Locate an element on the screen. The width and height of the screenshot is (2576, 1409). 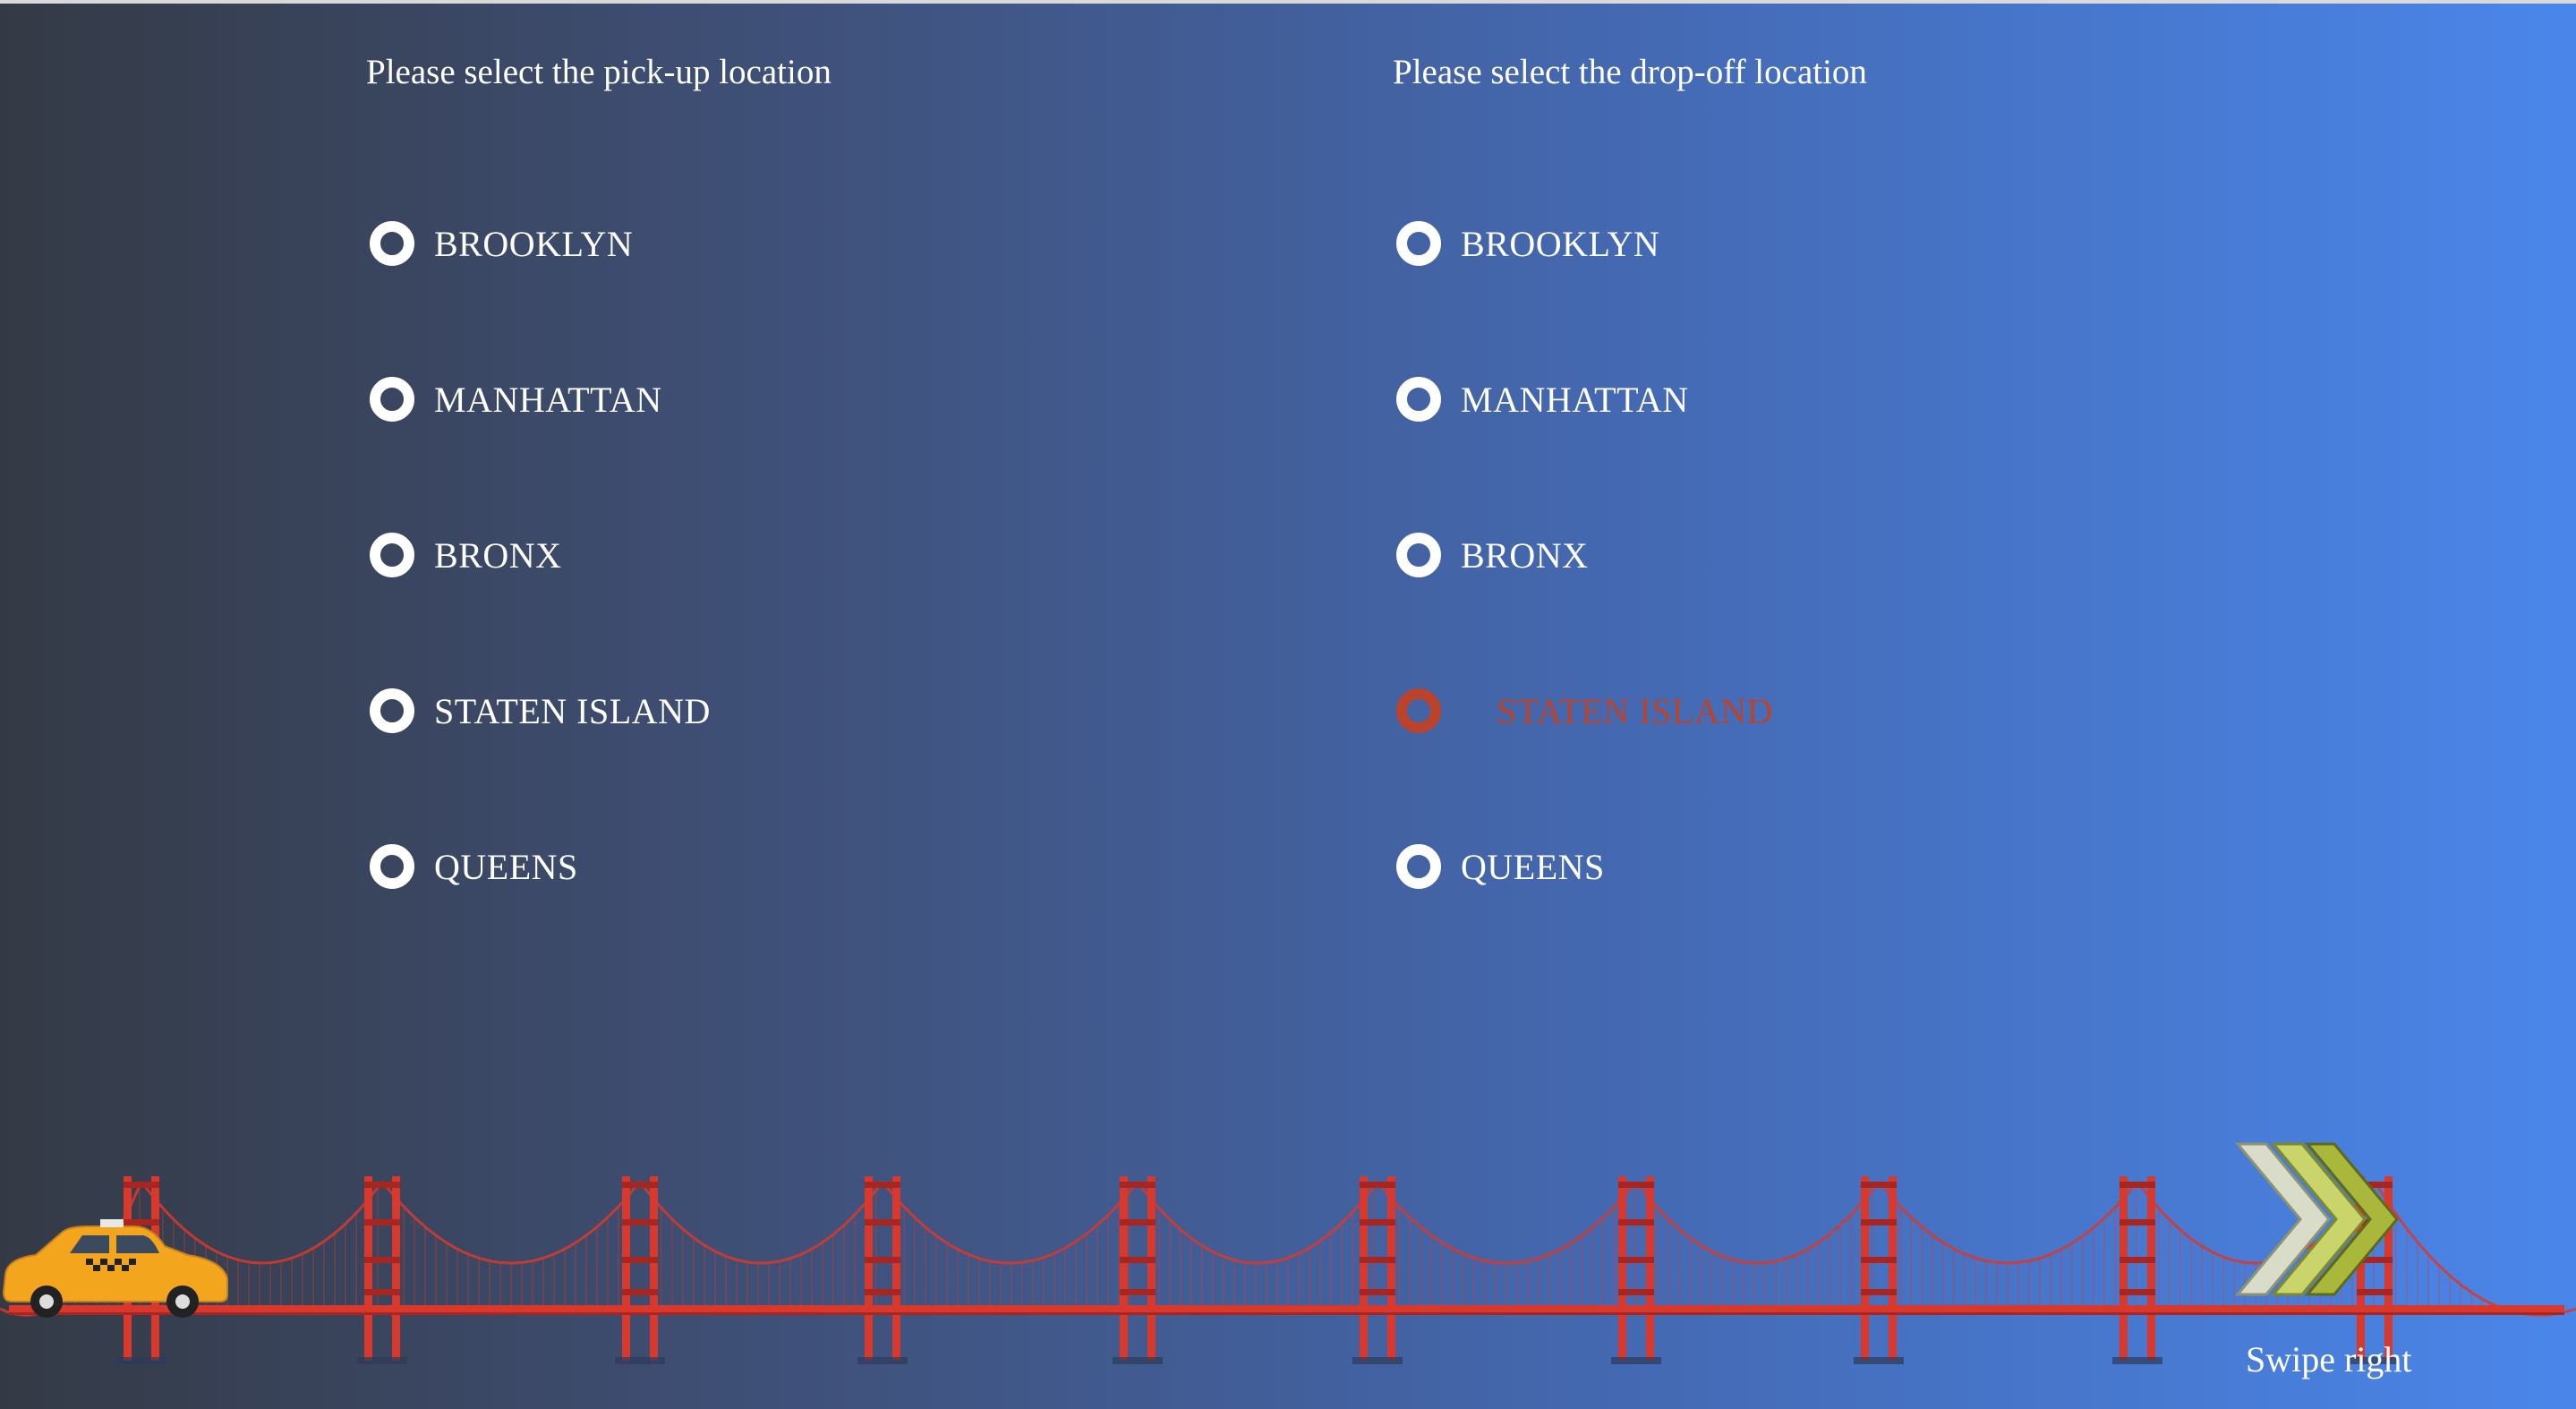
pickup-option-staten-island: STATEN ISLAND is located at coordinates (540, 710).